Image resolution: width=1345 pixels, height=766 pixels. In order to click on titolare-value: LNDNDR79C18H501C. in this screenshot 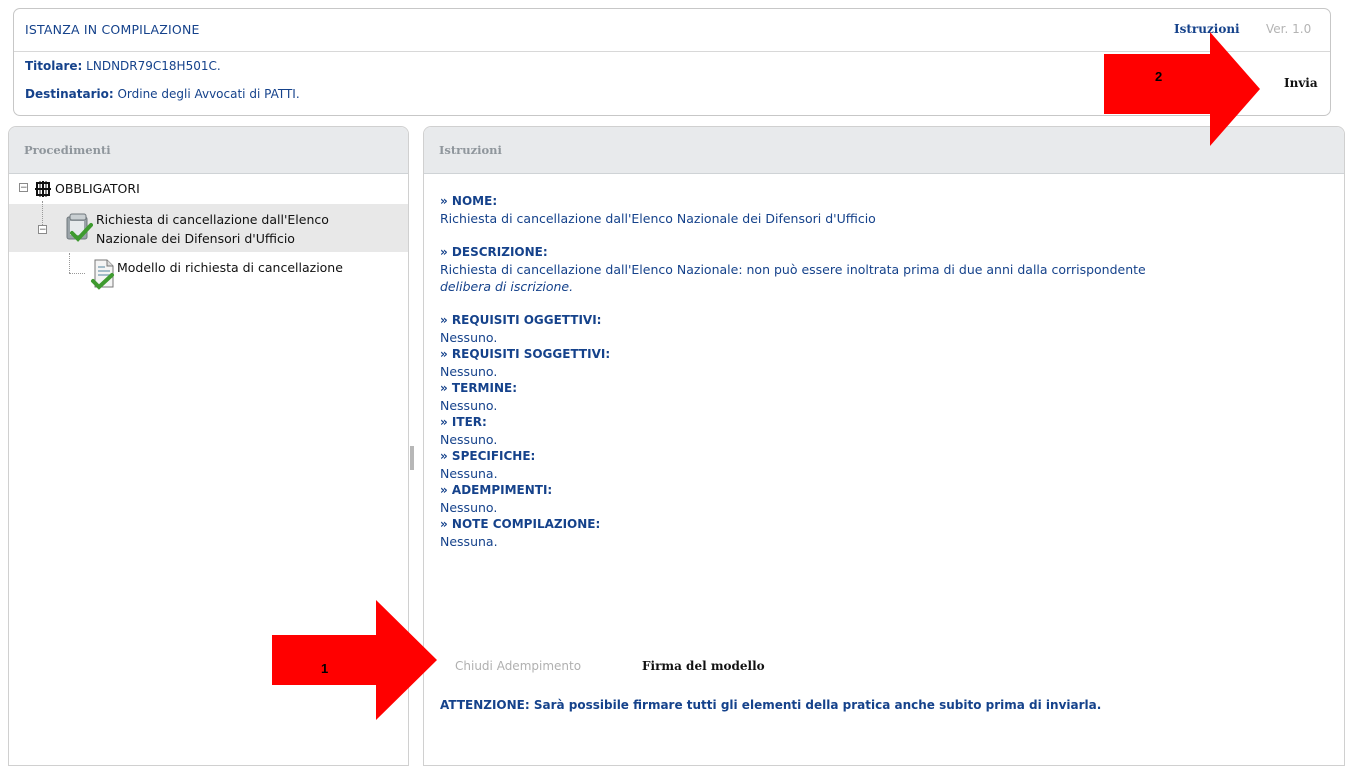, I will do `click(151, 66)`.